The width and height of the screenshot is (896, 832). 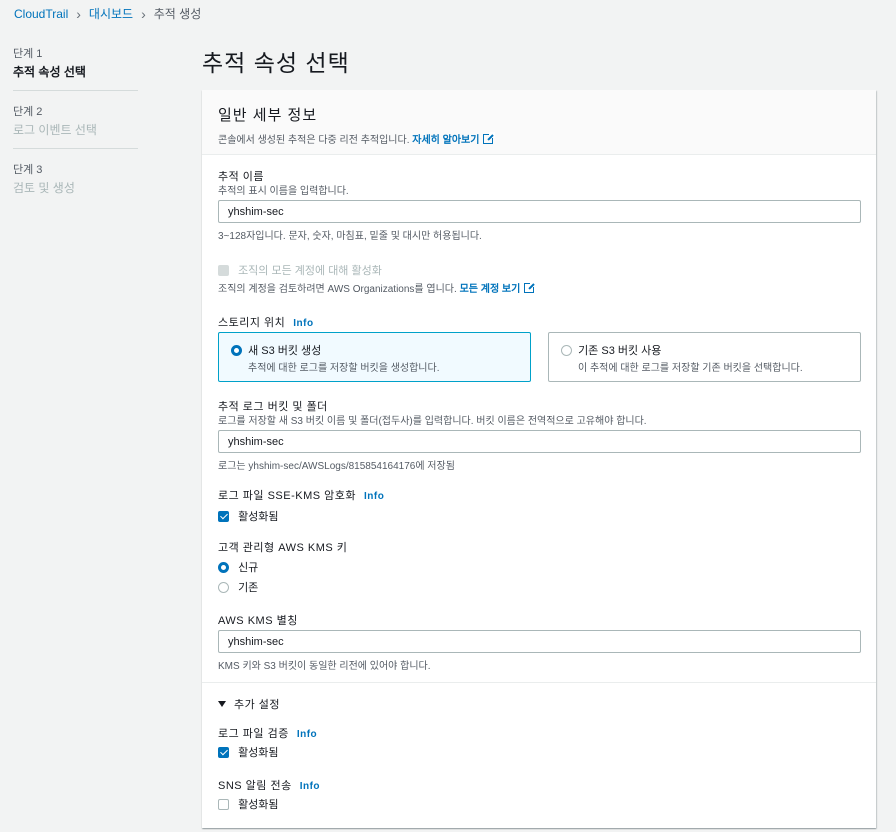 What do you see at coordinates (258, 621) in the screenshot?
I see `kms-alias-label: AWS KMS 별칭` at bounding box center [258, 621].